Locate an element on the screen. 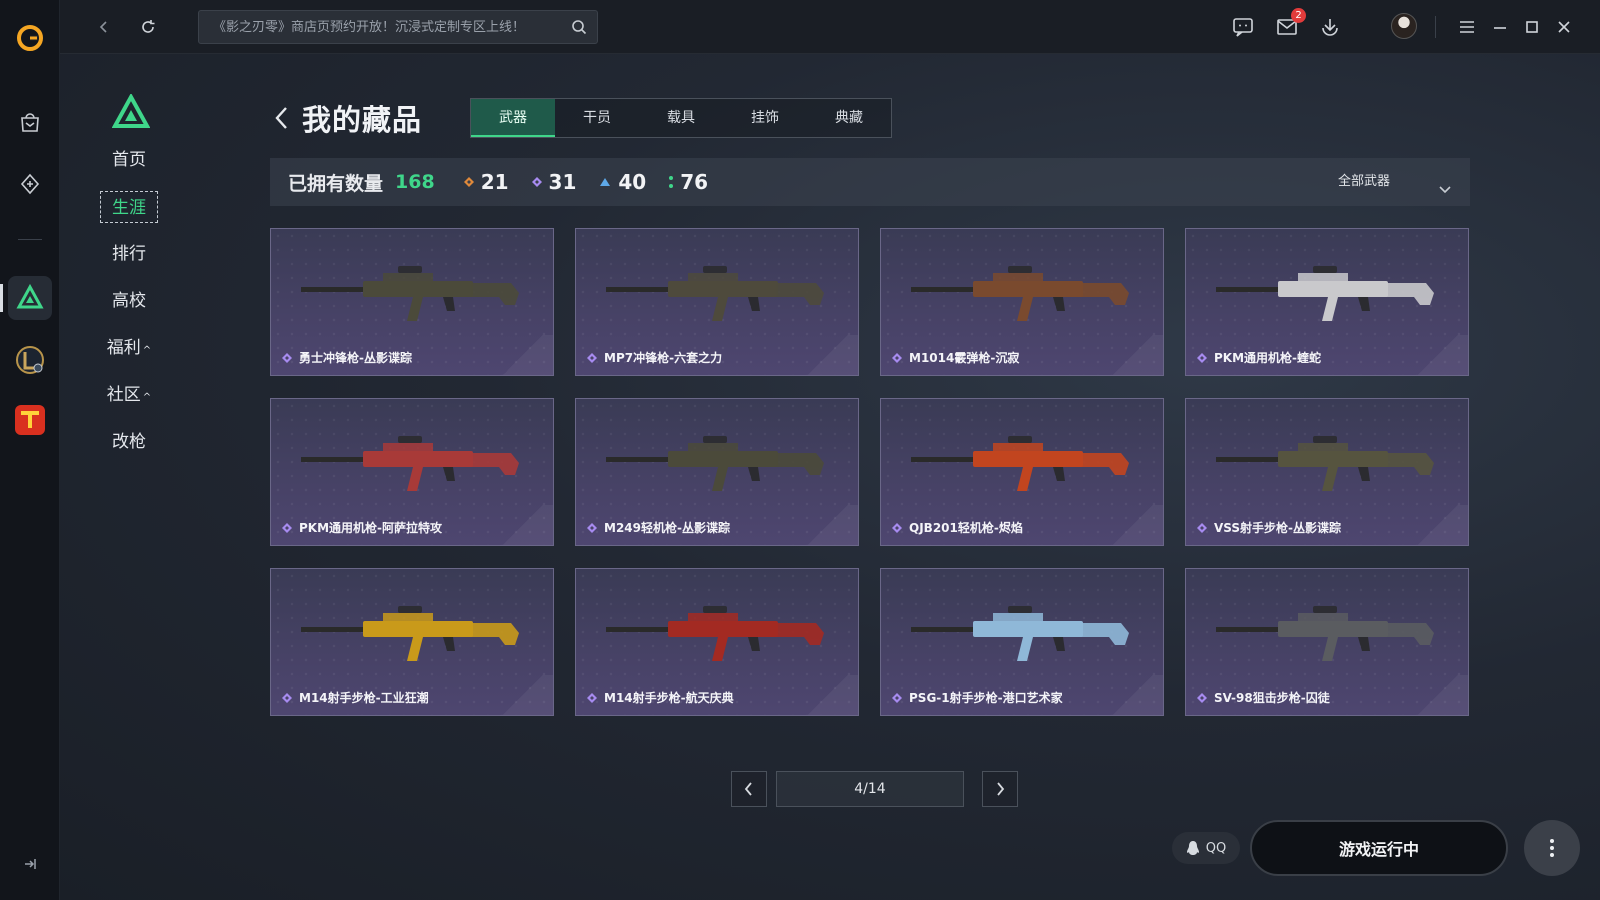  wegame-logo-icon is located at coordinates (30, 38).